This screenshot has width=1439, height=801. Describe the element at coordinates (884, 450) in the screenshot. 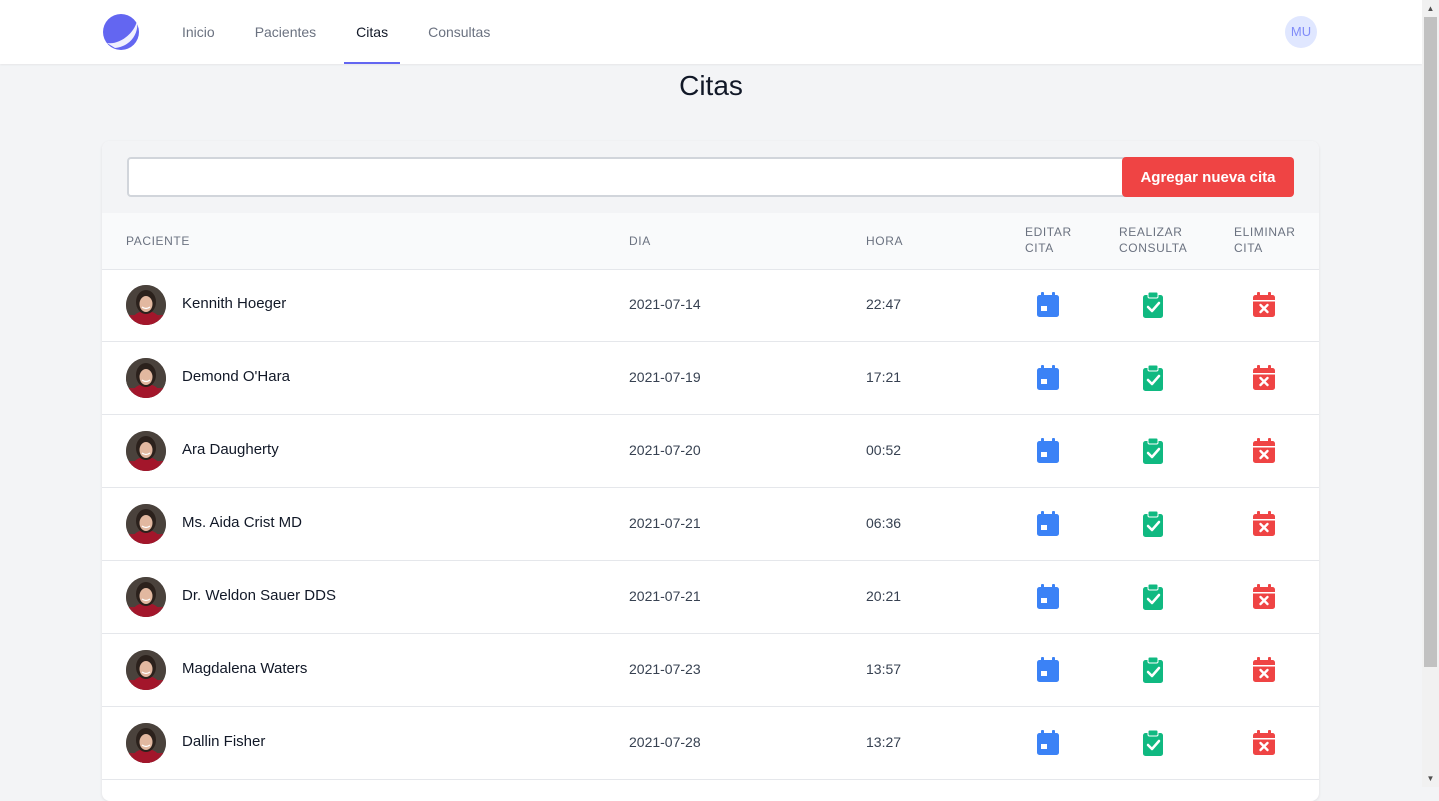

I see `appointment-hour: 00:52` at that location.